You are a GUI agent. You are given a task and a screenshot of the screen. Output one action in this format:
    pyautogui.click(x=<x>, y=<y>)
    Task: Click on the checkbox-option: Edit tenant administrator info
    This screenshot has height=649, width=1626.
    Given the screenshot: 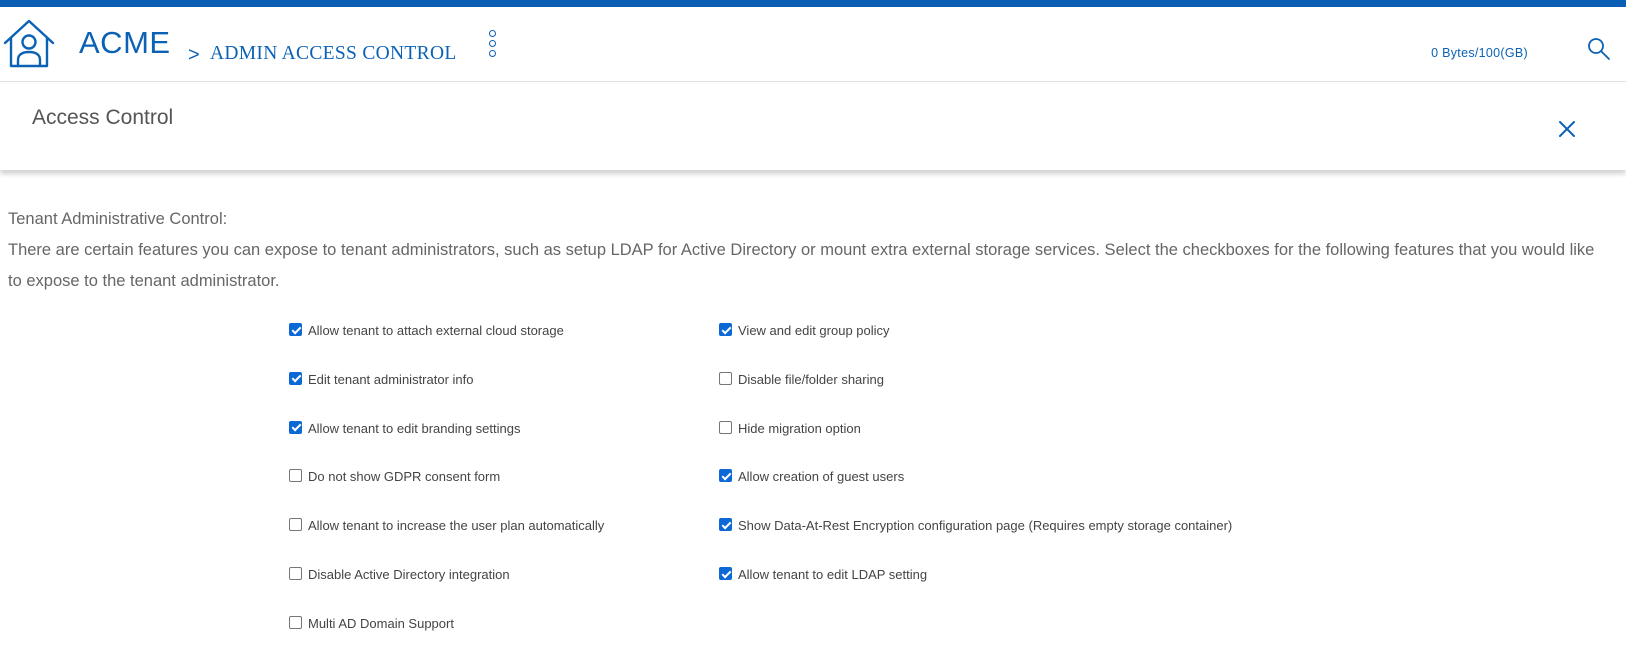 What is the action you would take?
    pyautogui.click(x=381, y=379)
    